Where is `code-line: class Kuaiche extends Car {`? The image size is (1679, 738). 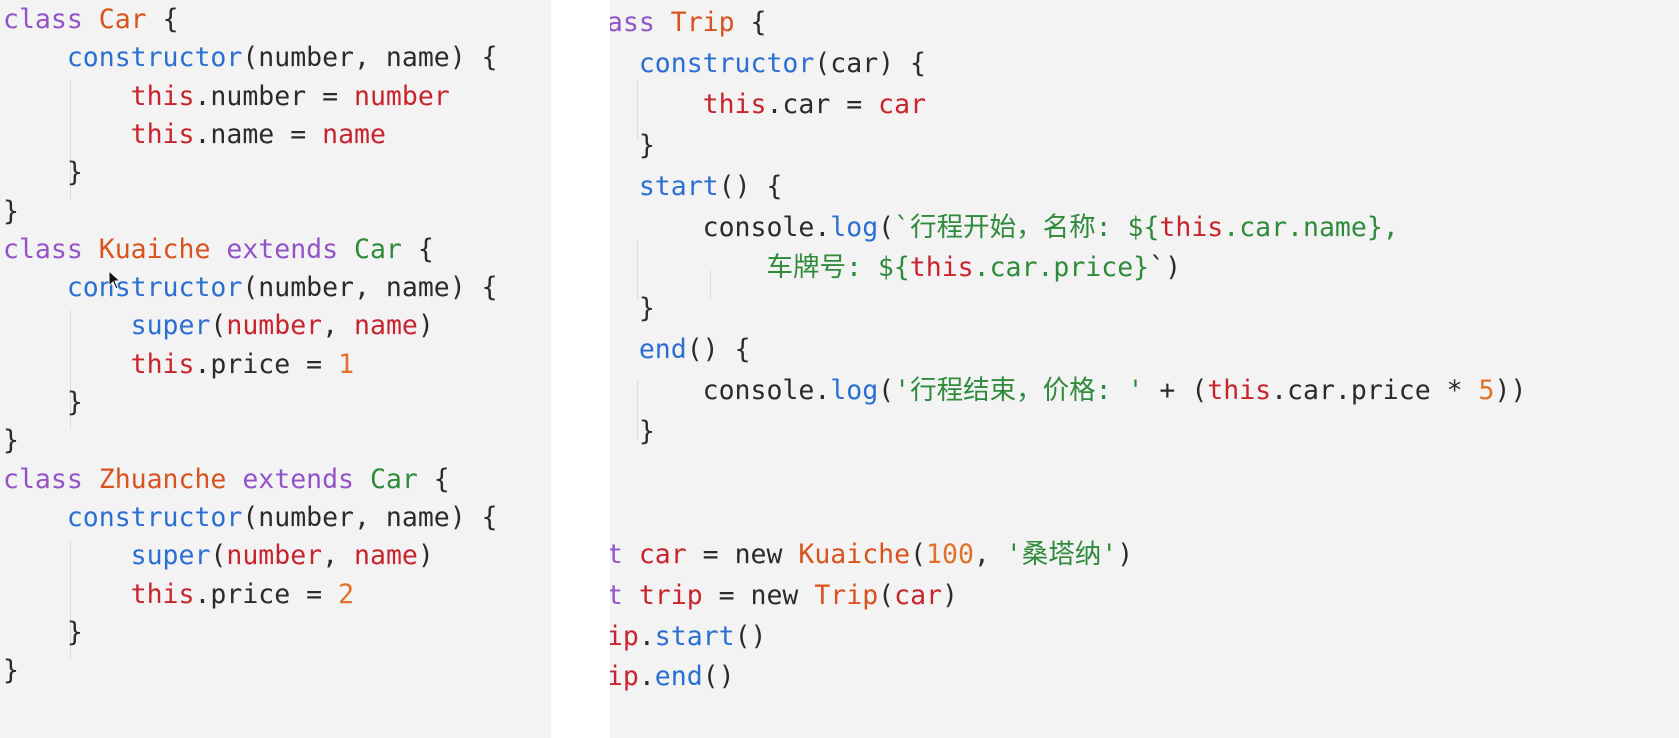 code-line: class Kuaiche extends Car { is located at coordinates (218, 250).